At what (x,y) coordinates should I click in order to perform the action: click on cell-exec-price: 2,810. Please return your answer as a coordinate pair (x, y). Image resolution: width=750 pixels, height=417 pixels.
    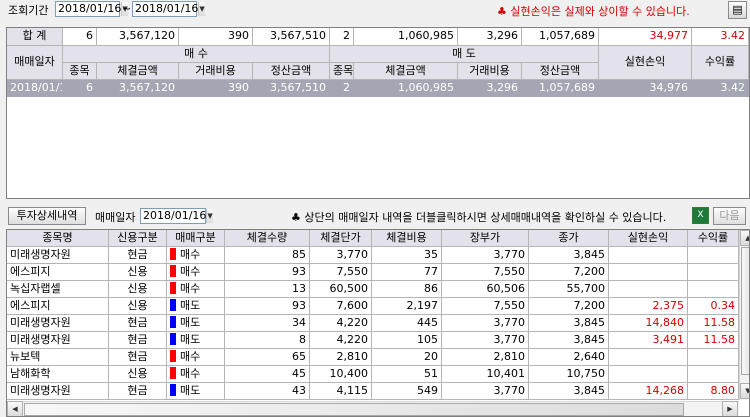
    Looking at the image, I should click on (341, 357).